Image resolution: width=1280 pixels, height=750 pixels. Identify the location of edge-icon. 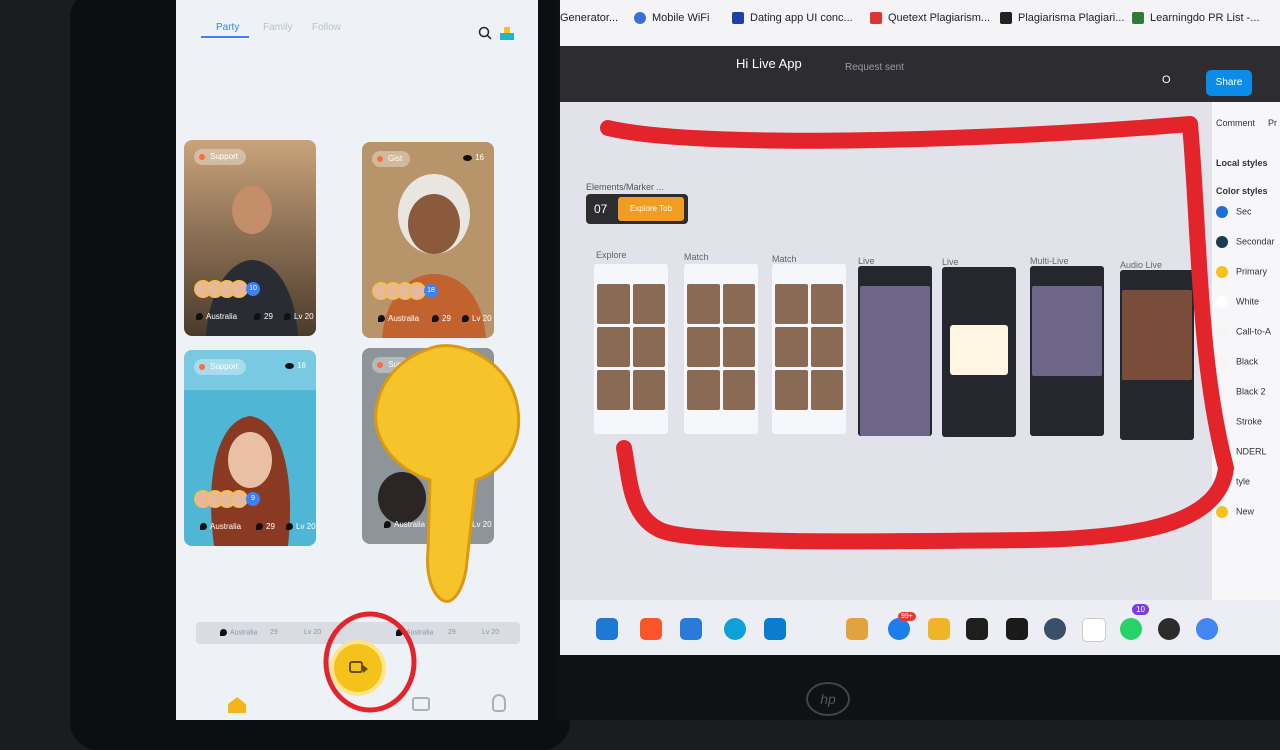
(735, 629).